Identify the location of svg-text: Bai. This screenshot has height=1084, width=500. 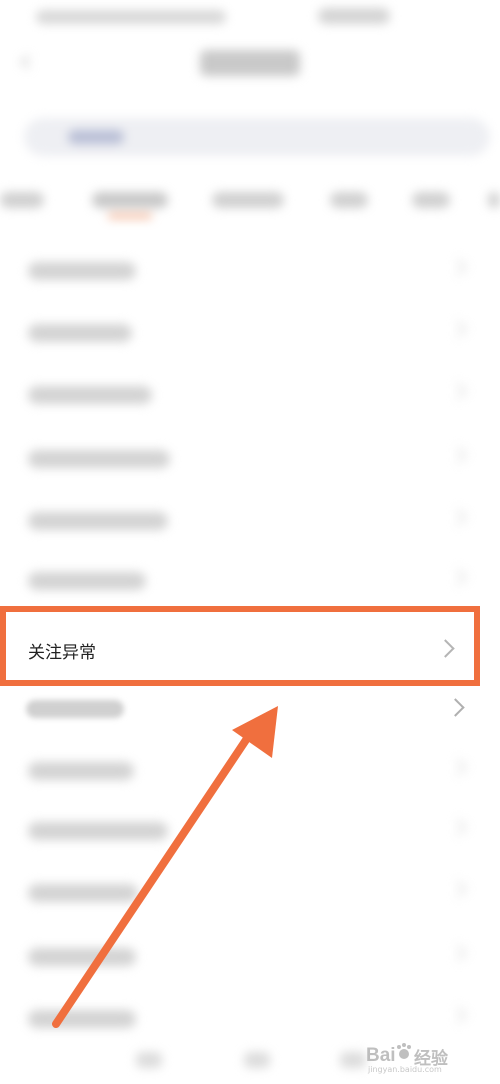
(381, 1055).